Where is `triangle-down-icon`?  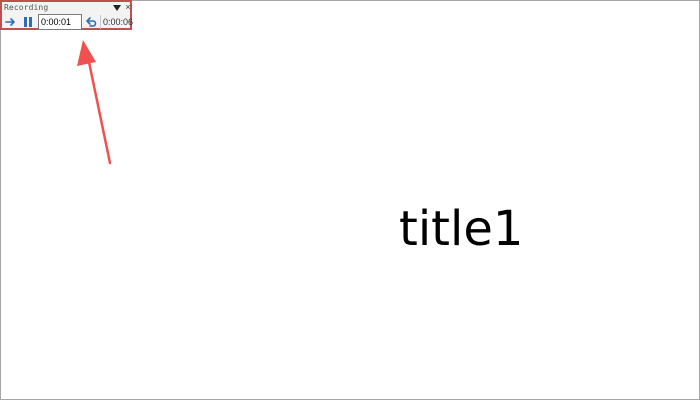 triangle-down-icon is located at coordinates (117, 8).